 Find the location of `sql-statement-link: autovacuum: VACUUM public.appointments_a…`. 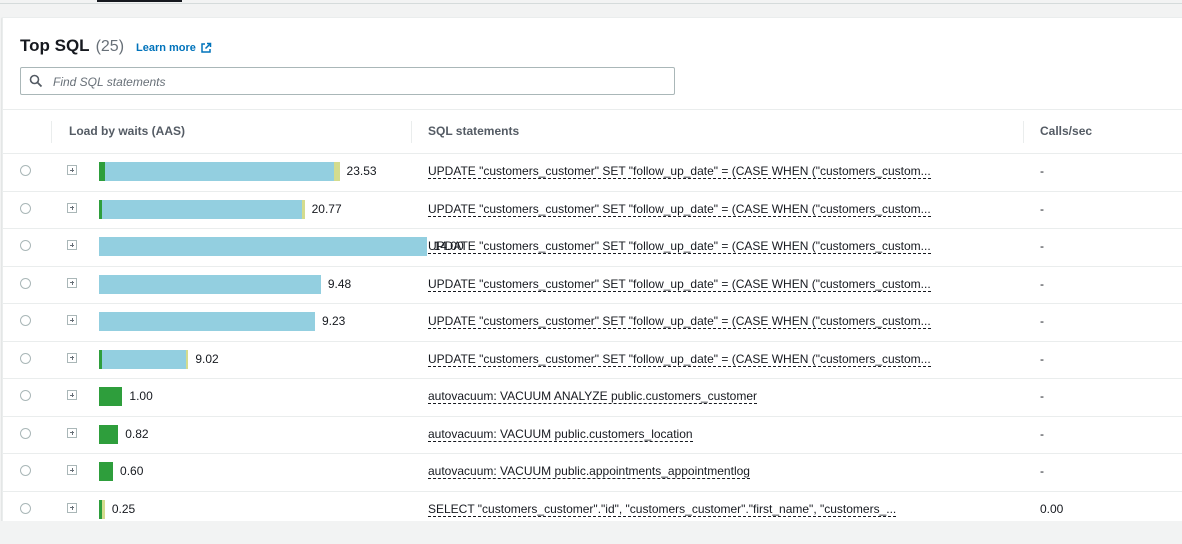

sql-statement-link: autovacuum: VACUUM public.appointments_a… is located at coordinates (589, 471).